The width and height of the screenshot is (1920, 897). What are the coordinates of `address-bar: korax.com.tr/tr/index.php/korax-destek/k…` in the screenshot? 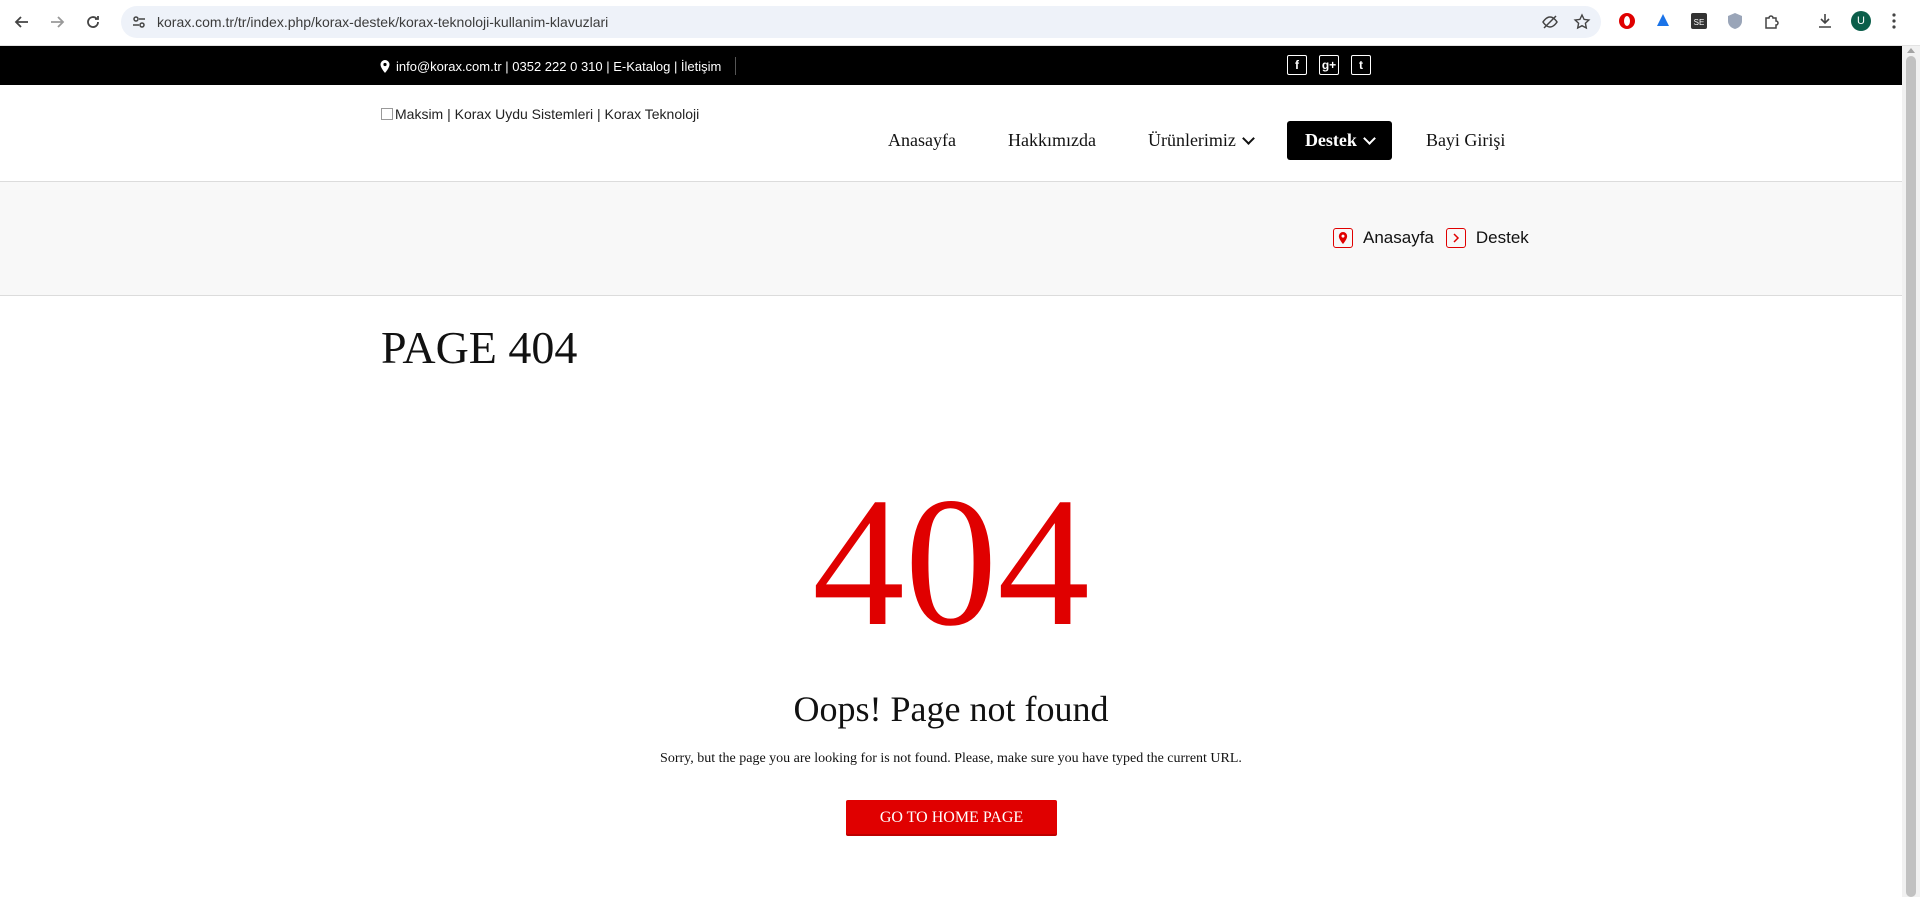 It's located at (861, 22).